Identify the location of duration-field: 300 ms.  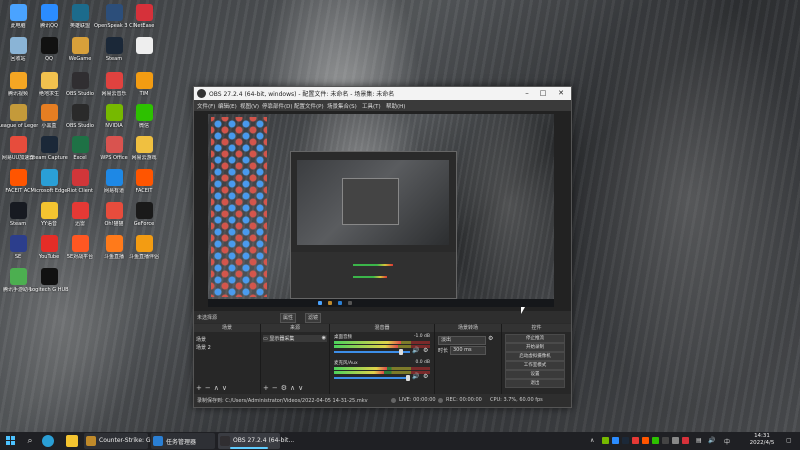
(468, 350).